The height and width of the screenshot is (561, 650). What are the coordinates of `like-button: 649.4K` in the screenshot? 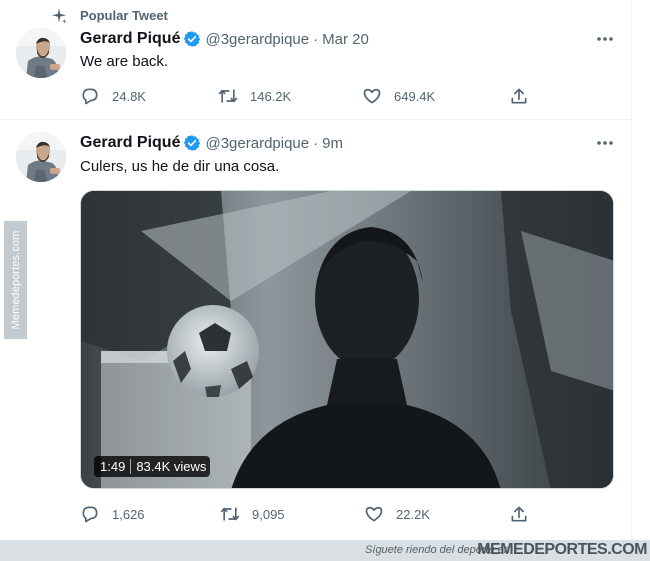 It's located at (398, 96).